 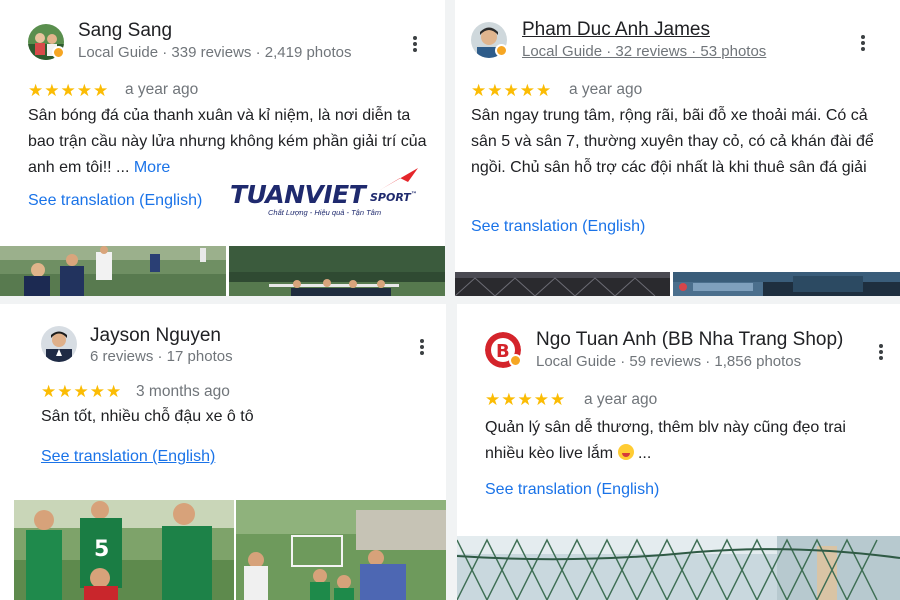 What do you see at coordinates (668, 361) in the screenshot?
I see `reviewer-meta: Local Guide · 59 reviews · 1,856 photos` at bounding box center [668, 361].